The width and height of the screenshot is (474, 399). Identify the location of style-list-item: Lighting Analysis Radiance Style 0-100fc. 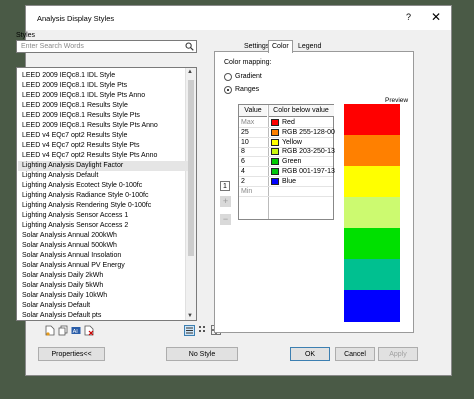
(85, 196).